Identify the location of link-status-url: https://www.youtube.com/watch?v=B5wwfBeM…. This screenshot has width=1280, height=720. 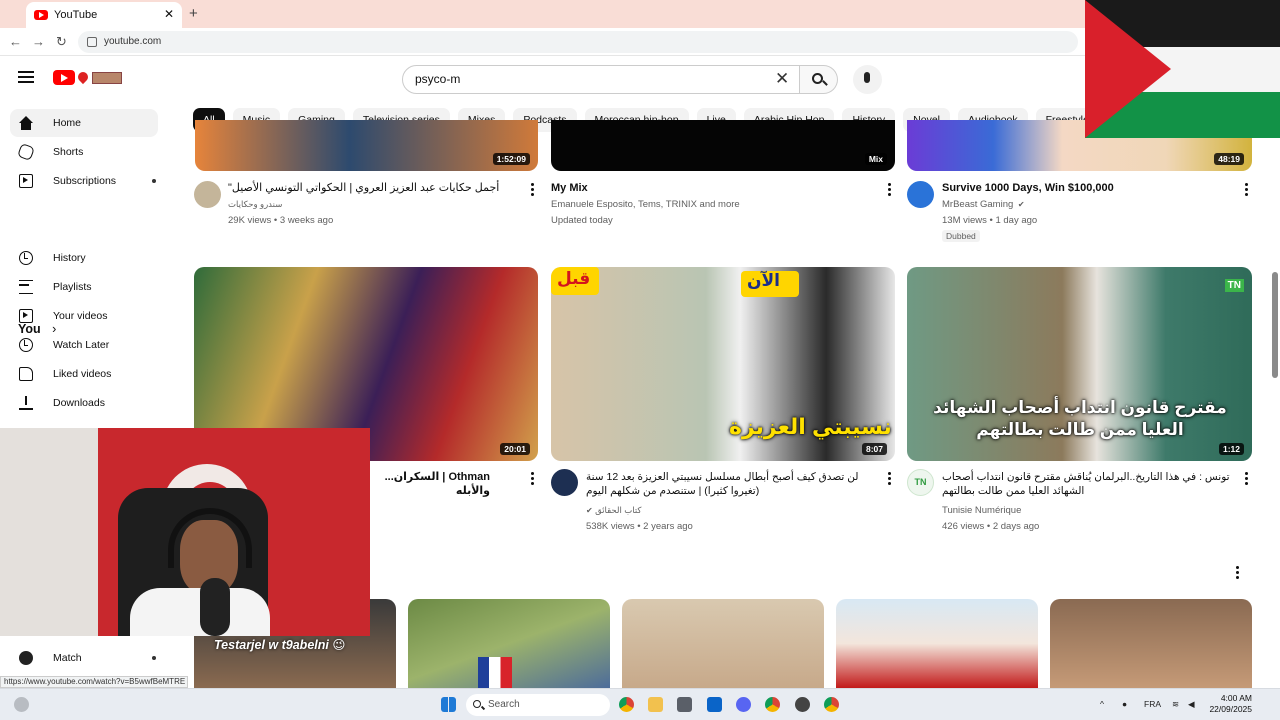
(94, 682).